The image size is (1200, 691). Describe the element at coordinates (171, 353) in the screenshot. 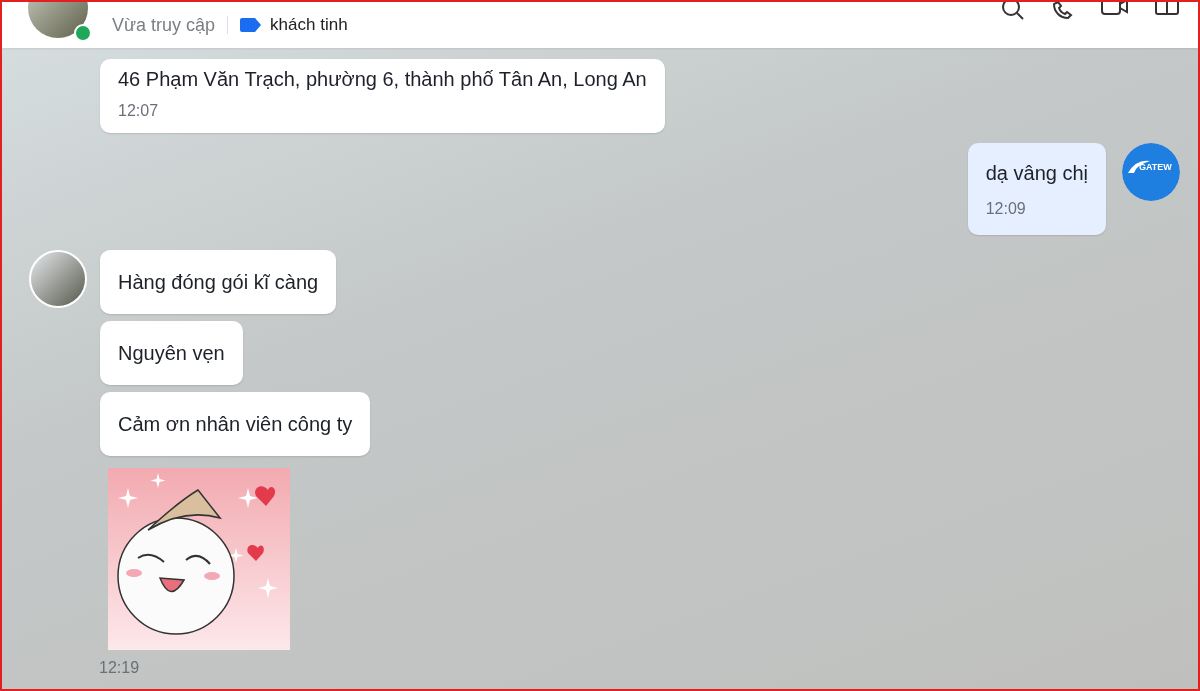

I see `message-text: Nguyên vẹn` at that location.